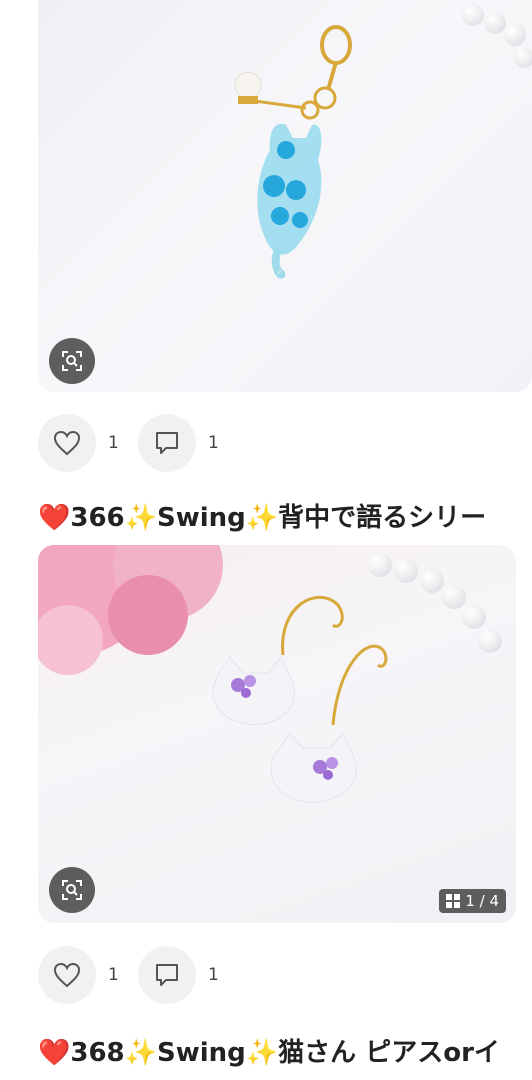  I want to click on post-title: ❤️366✨Swing✨背中で語るシリー, so click(285, 515).